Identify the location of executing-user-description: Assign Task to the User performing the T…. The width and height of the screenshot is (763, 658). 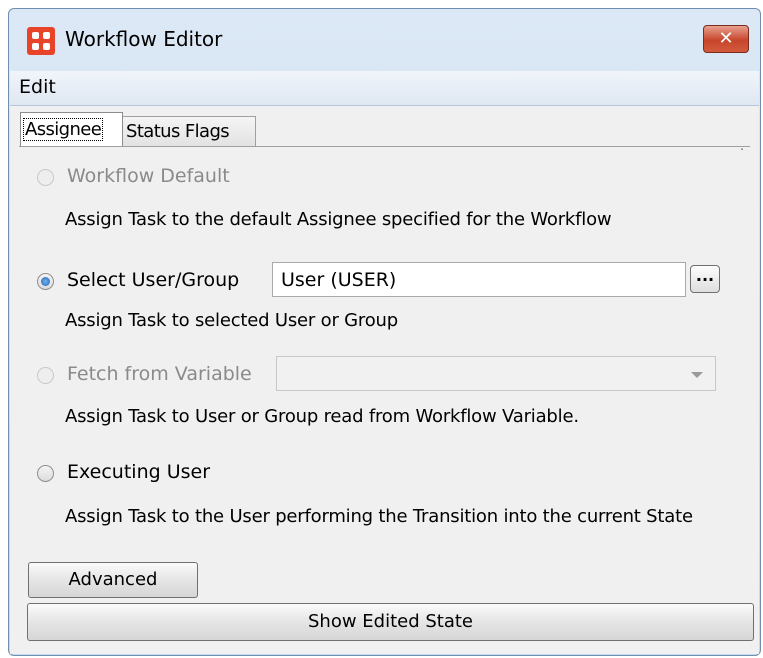
(379, 516).